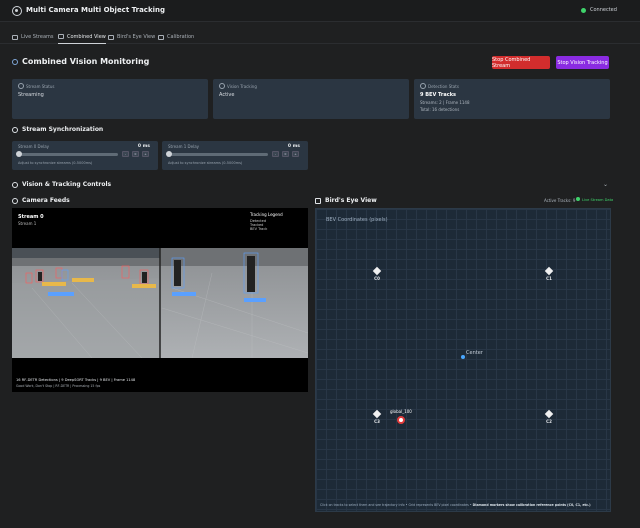 This screenshot has height=528, width=640. I want to click on stat-sub: Streams: 2 | Frame 1148, so click(445, 102).